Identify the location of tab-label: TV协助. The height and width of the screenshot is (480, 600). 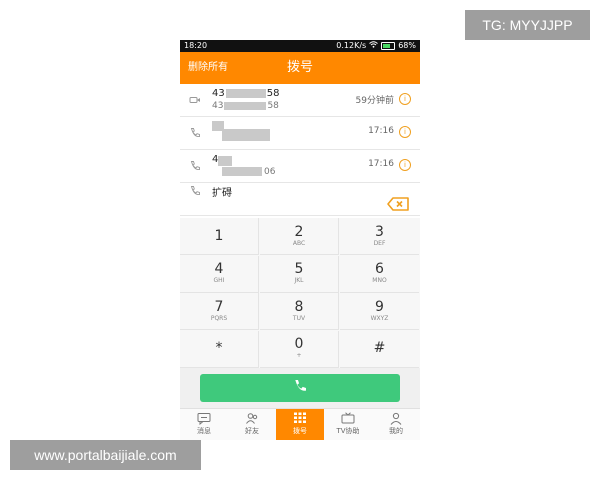
(348, 431).